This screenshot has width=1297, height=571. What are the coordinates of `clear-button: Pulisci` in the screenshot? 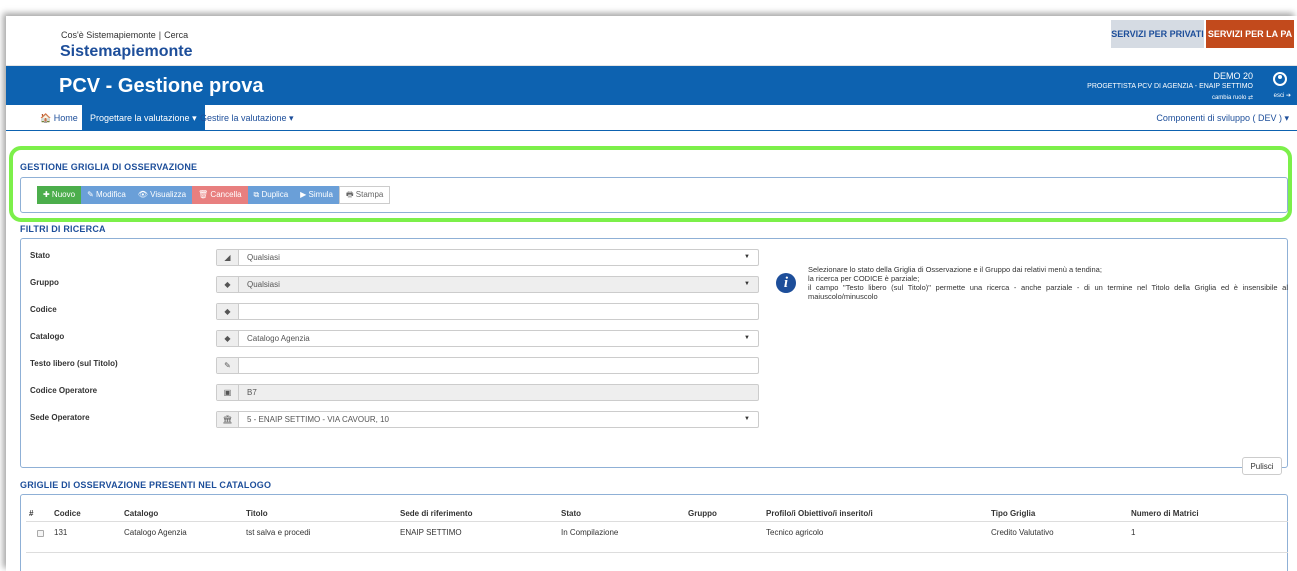 It's located at (1262, 466).